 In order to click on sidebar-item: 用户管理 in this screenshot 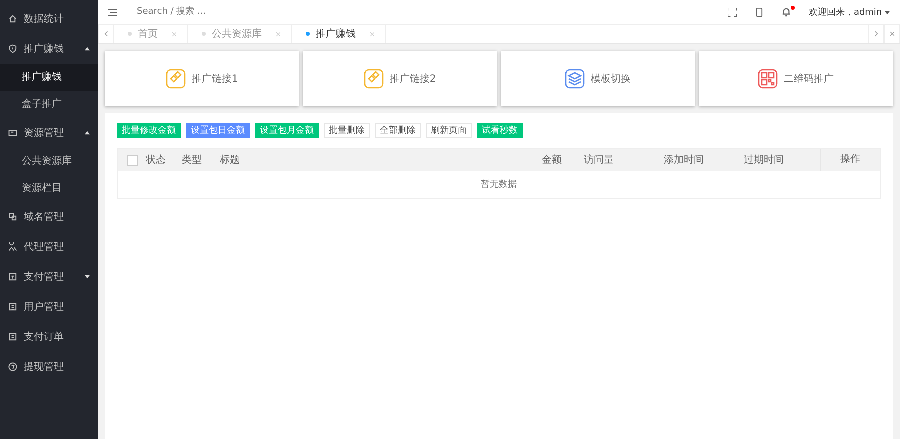, I will do `click(49, 307)`.